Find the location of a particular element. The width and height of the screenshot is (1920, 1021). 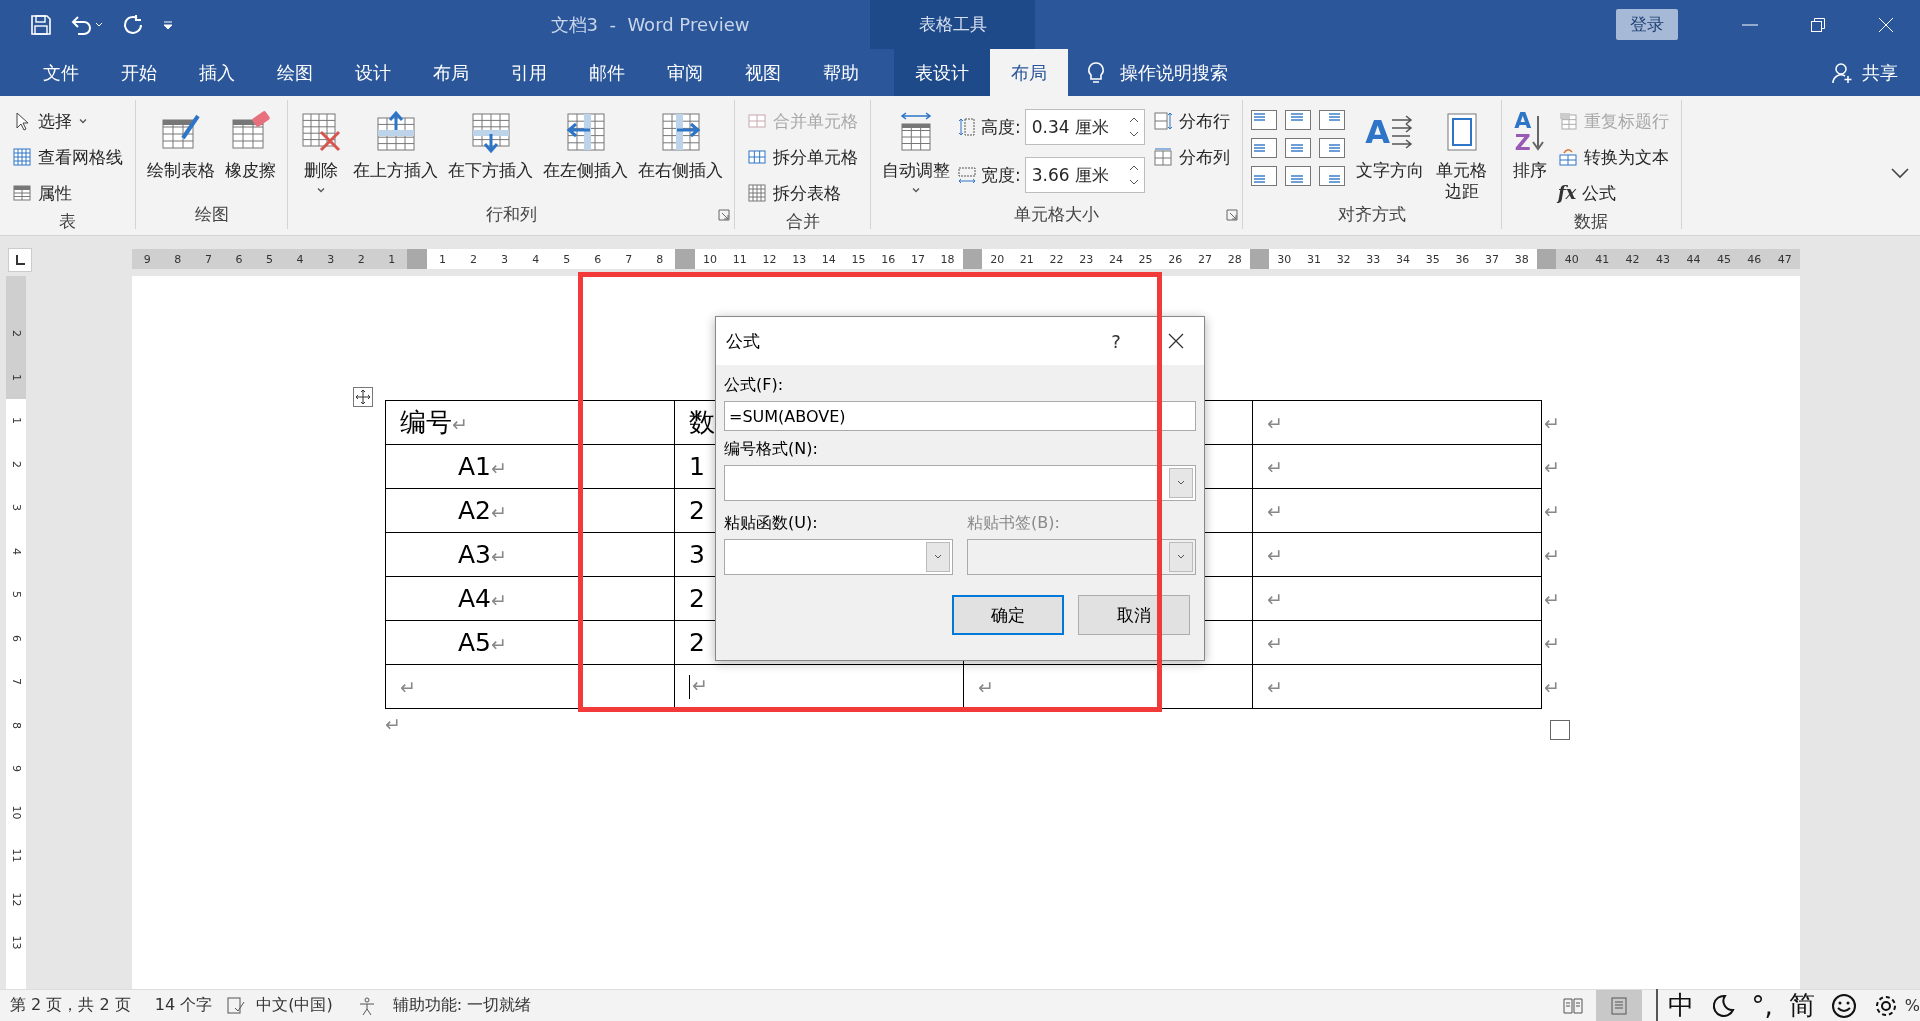

ruler-number: 3 is located at coordinates (331, 259).